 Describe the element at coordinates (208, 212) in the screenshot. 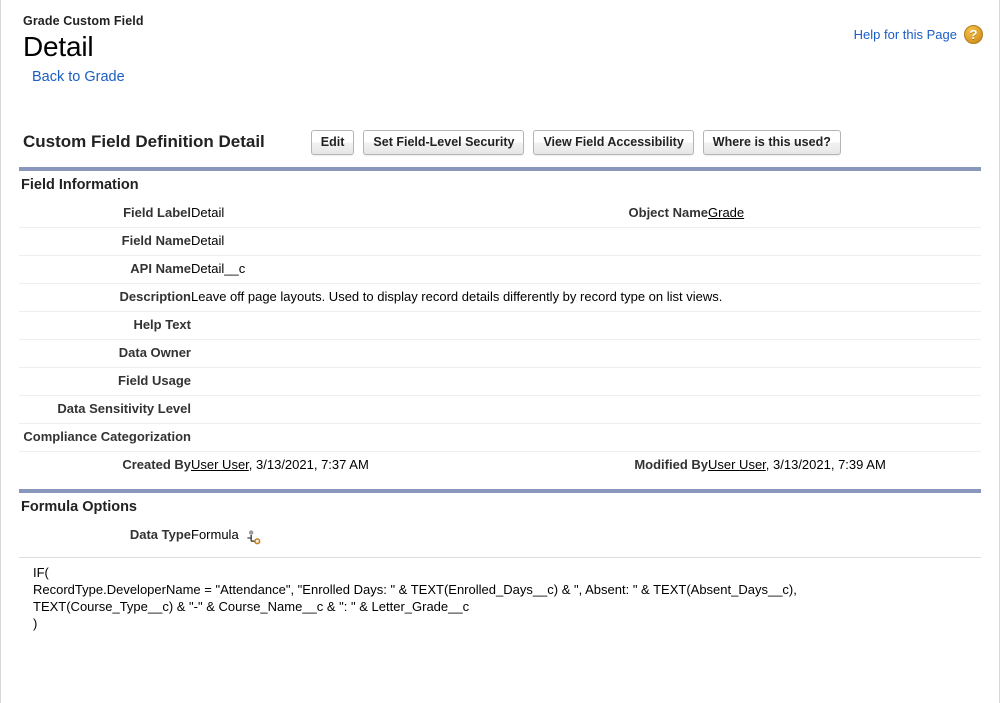

I see `row-value-field-label: Detail` at that location.